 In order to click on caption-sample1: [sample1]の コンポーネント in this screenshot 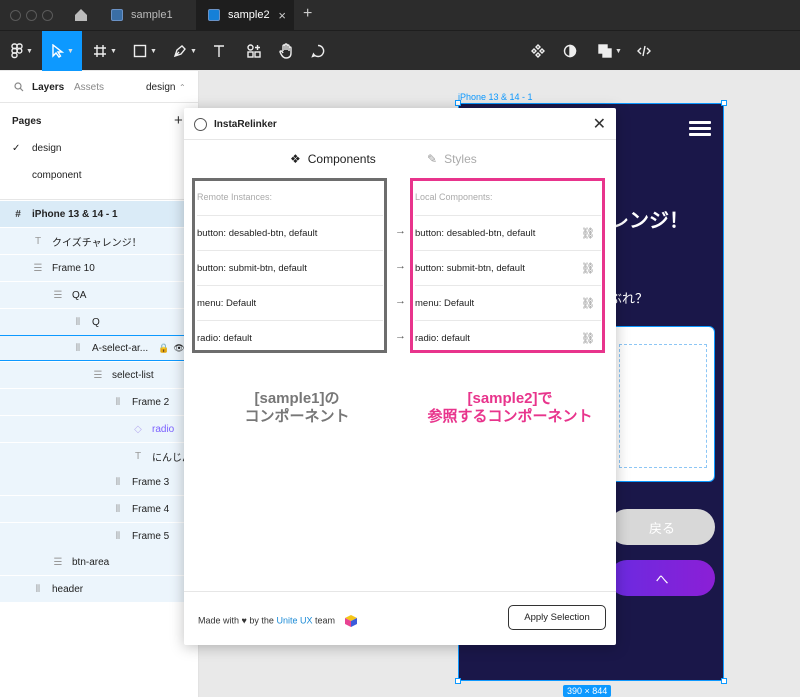, I will do `click(297, 407)`.